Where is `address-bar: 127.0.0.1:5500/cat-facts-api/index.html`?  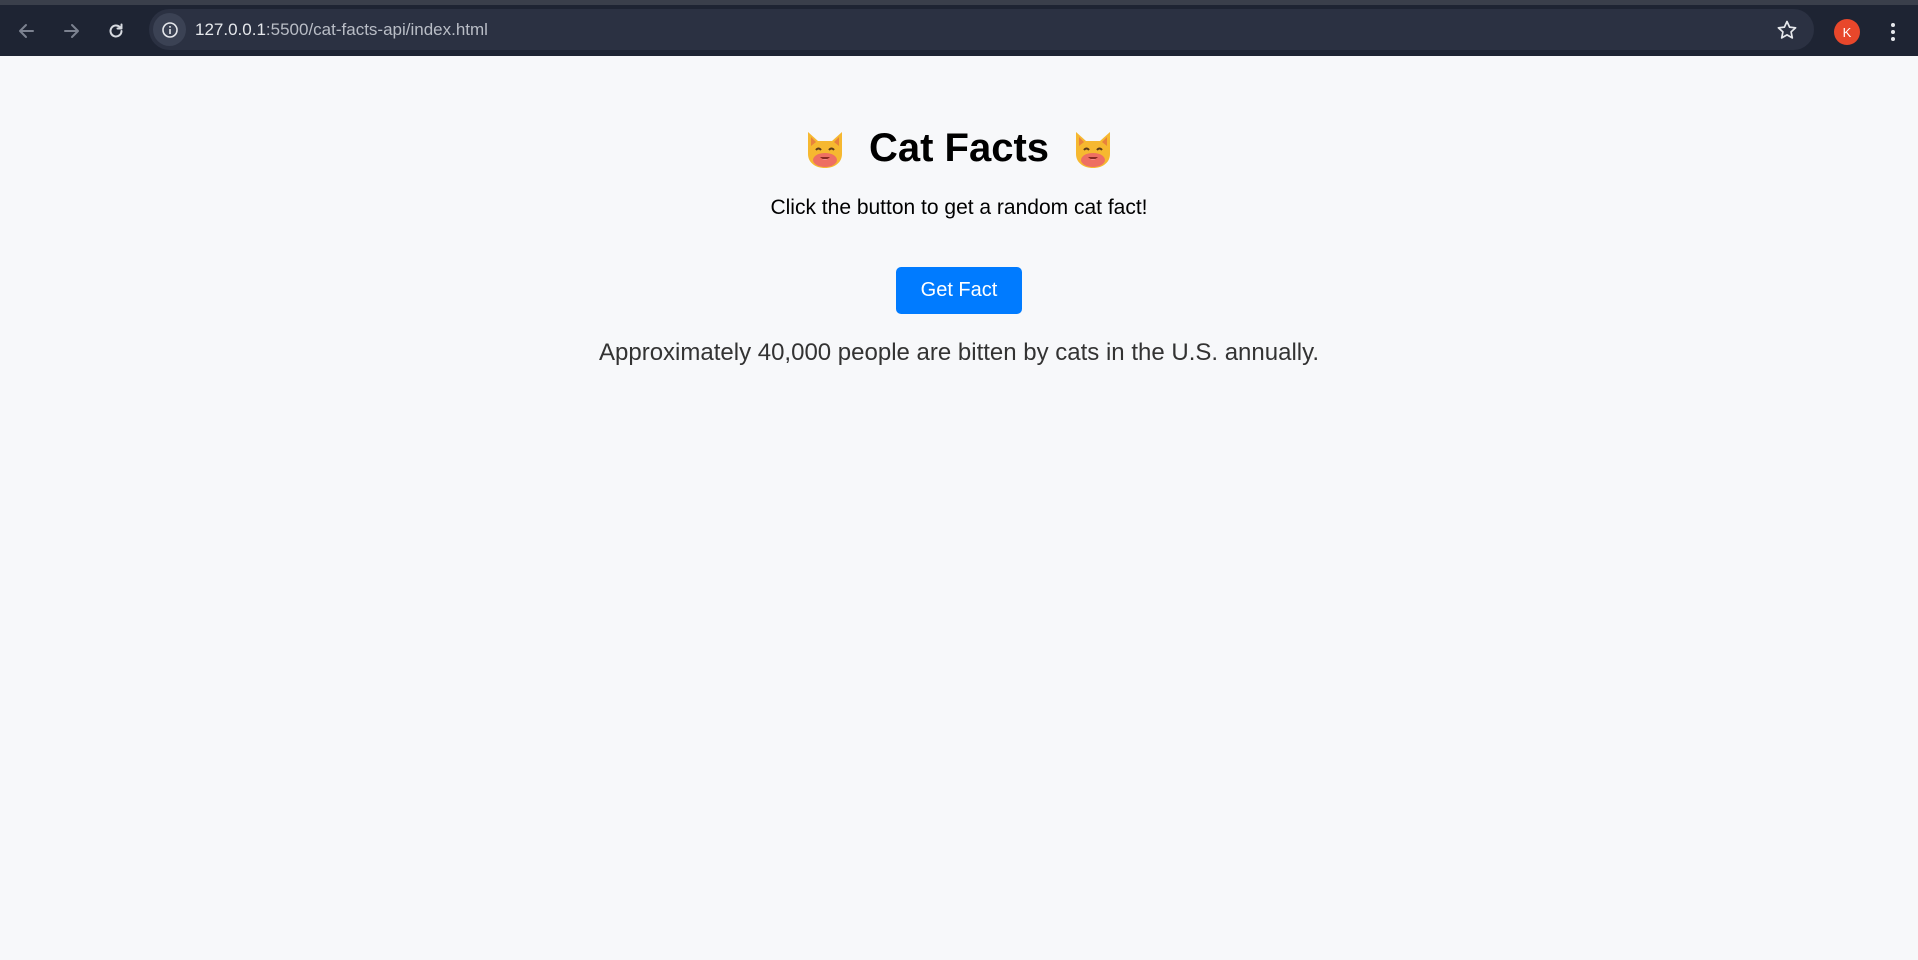 address-bar: 127.0.0.1:5500/cat-facts-api/index.html is located at coordinates (981, 29).